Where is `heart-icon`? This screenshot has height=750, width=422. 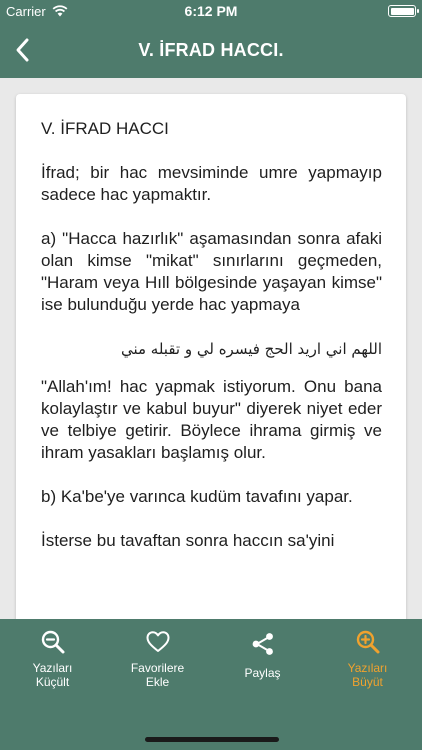 heart-icon is located at coordinates (157, 641).